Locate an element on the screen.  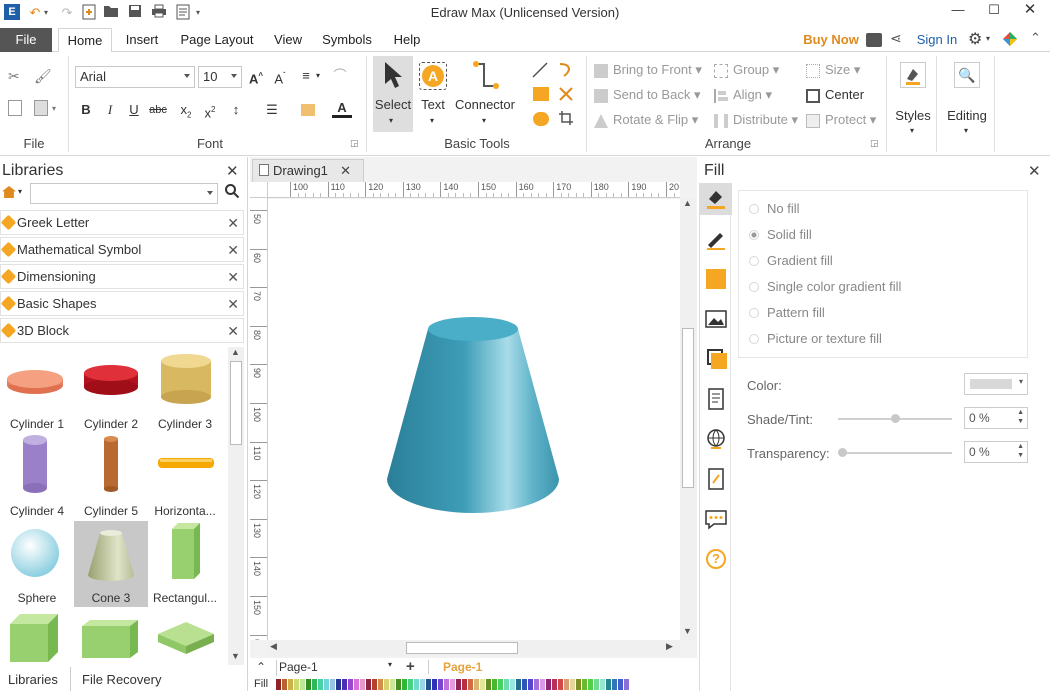
sign-in-link: Sign In is located at coordinates (937, 40).